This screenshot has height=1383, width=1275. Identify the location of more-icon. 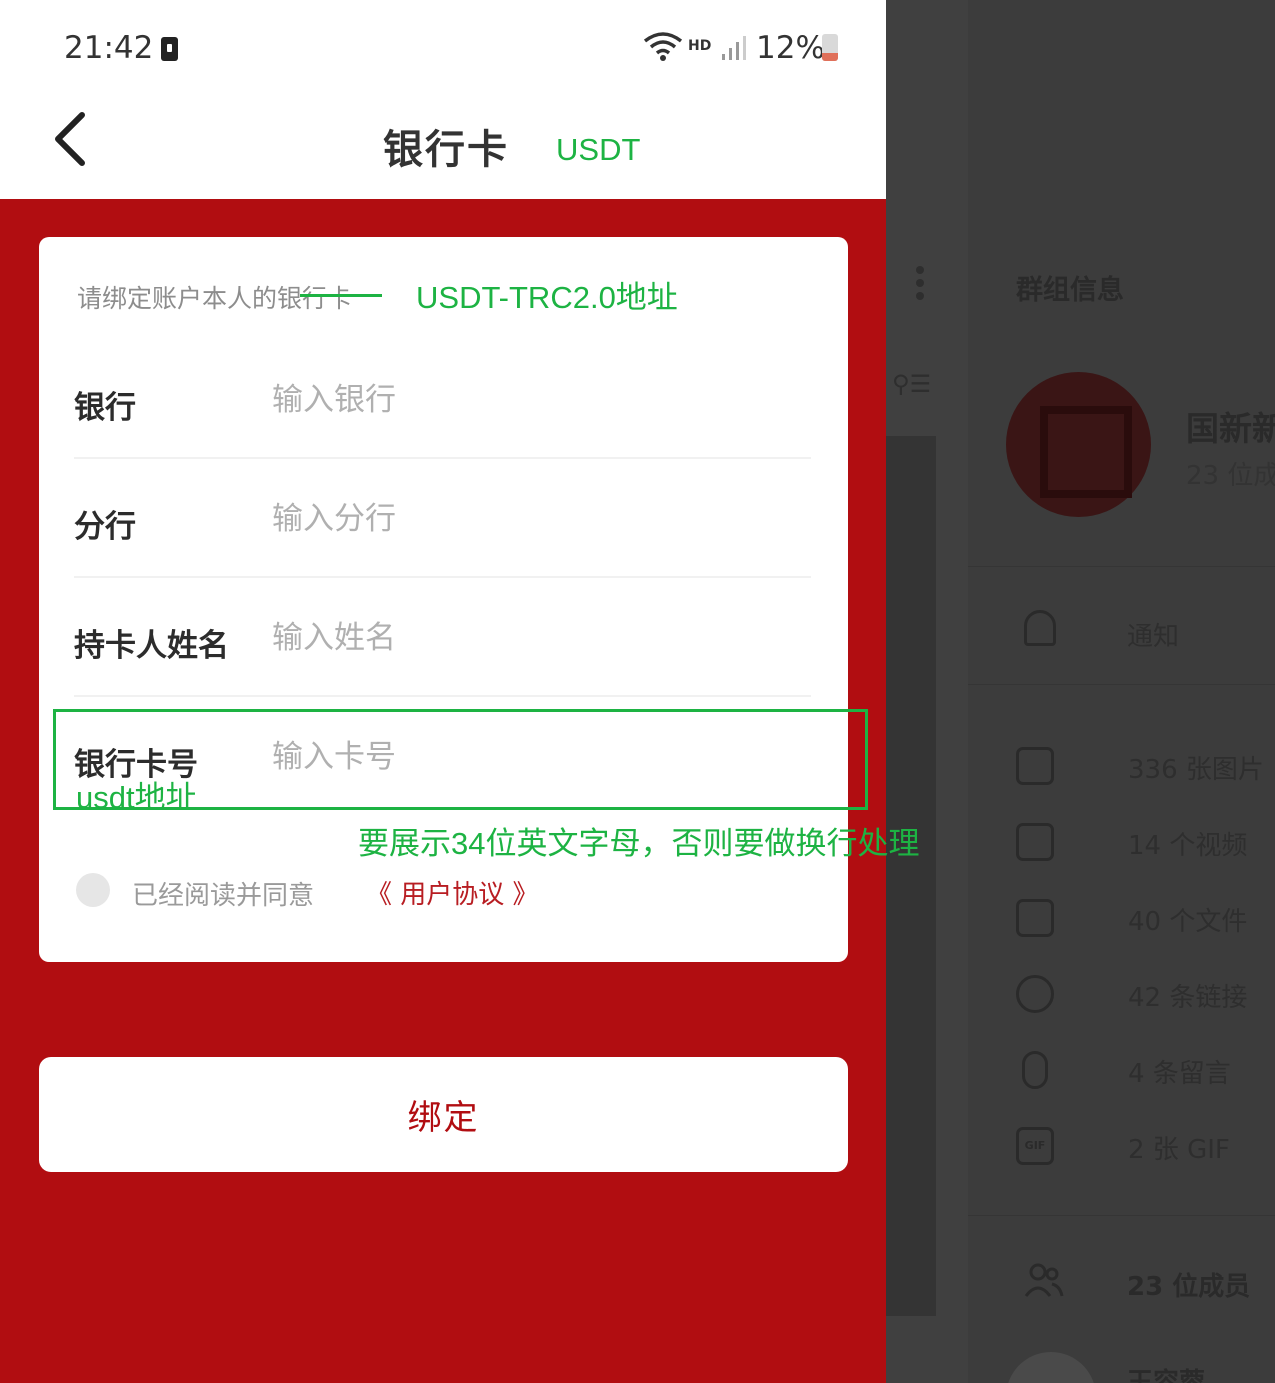
(920, 283).